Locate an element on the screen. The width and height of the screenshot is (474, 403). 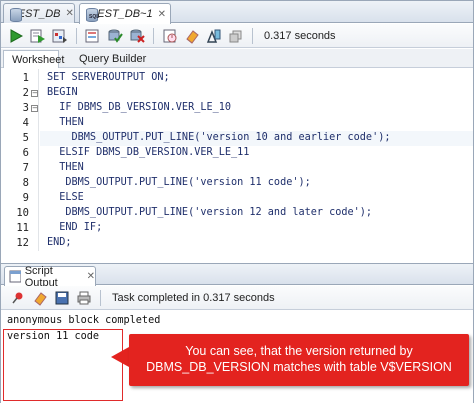
run-script-icon is located at coordinates (38, 36).